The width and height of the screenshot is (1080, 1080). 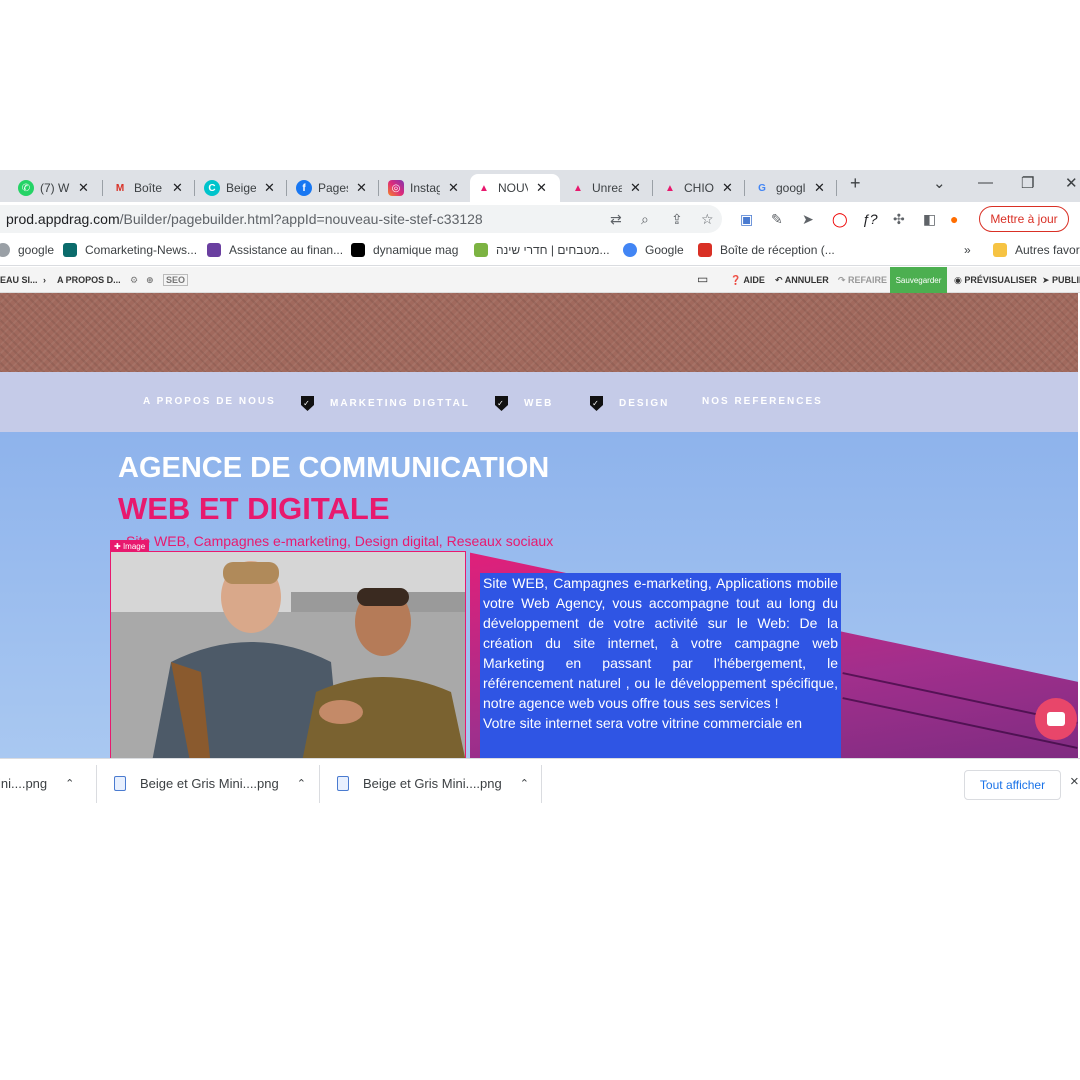 What do you see at coordinates (1024, 219) in the screenshot?
I see `update-button: Mettre à jour` at bounding box center [1024, 219].